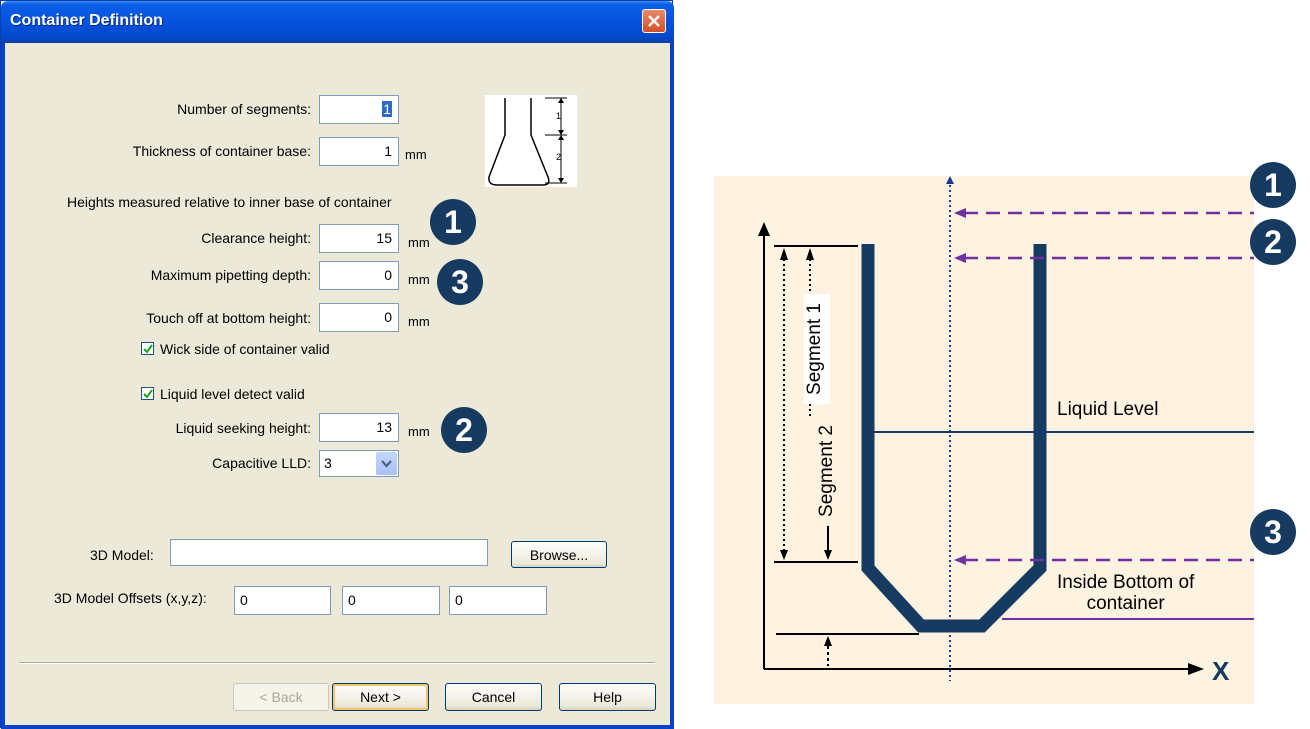  Describe the element at coordinates (245, 349) in the screenshot. I see `wick-side-label: Wick side of container valid` at that location.